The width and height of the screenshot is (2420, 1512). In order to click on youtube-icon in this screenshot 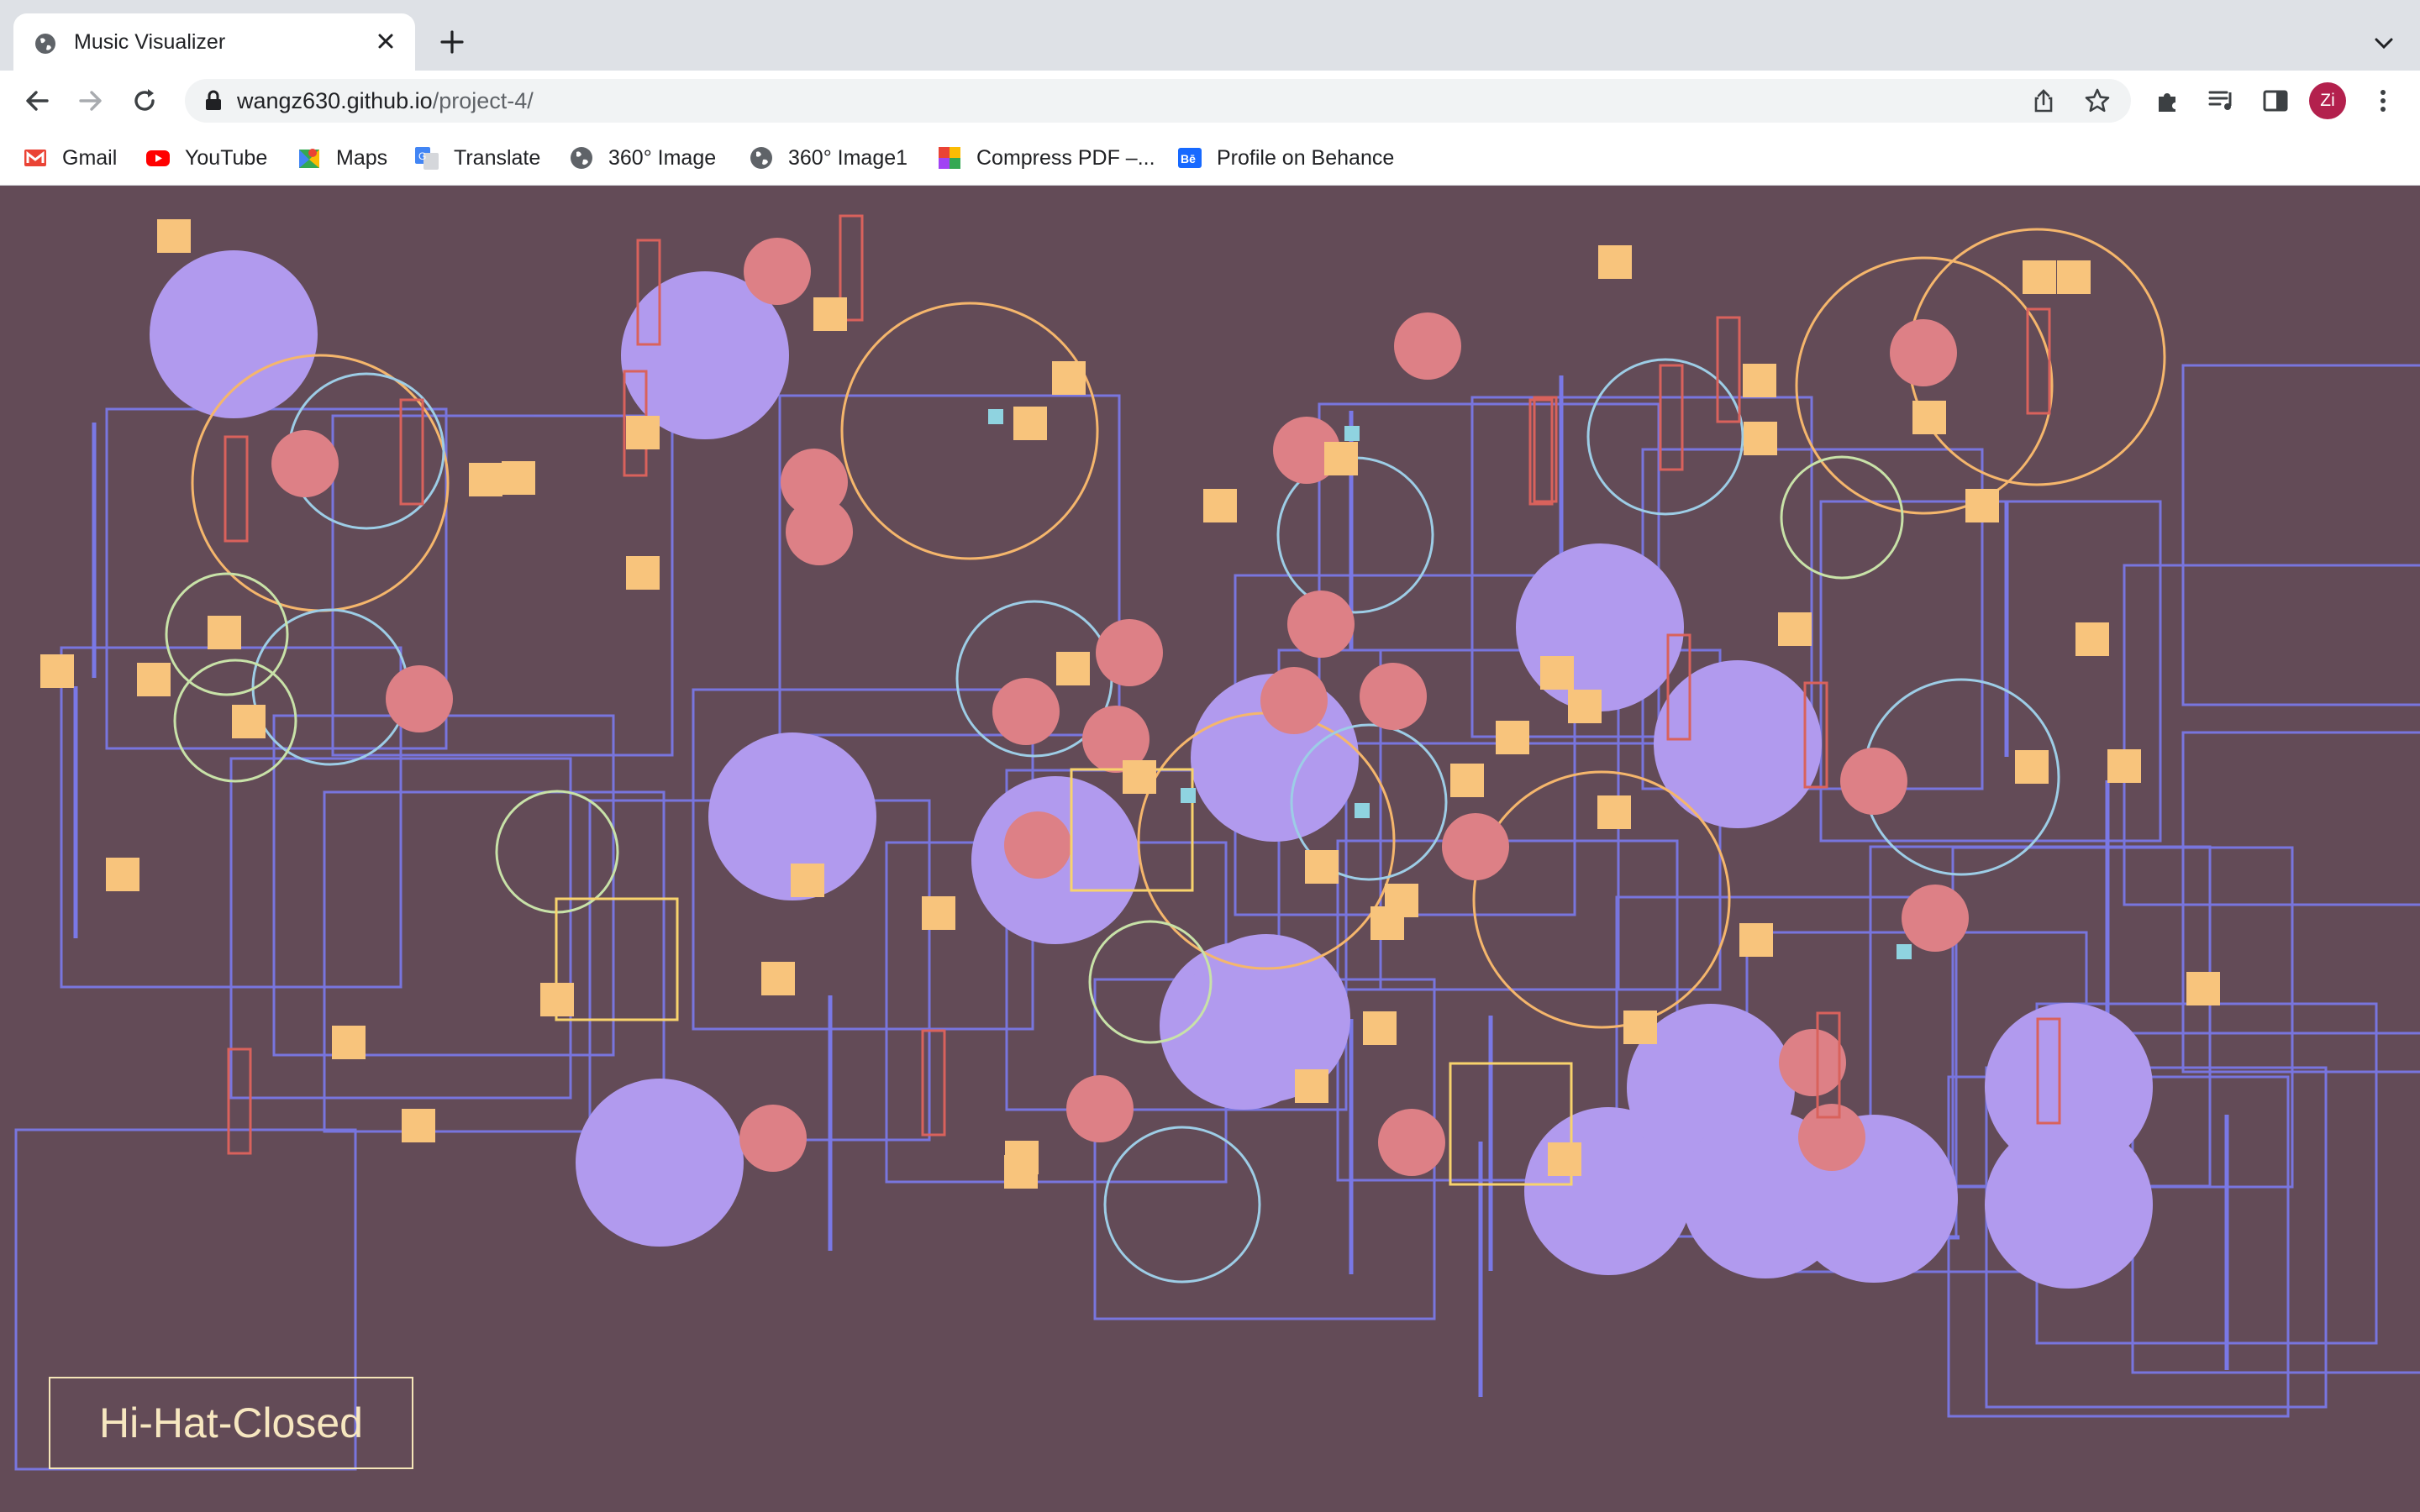, I will do `click(158, 158)`.